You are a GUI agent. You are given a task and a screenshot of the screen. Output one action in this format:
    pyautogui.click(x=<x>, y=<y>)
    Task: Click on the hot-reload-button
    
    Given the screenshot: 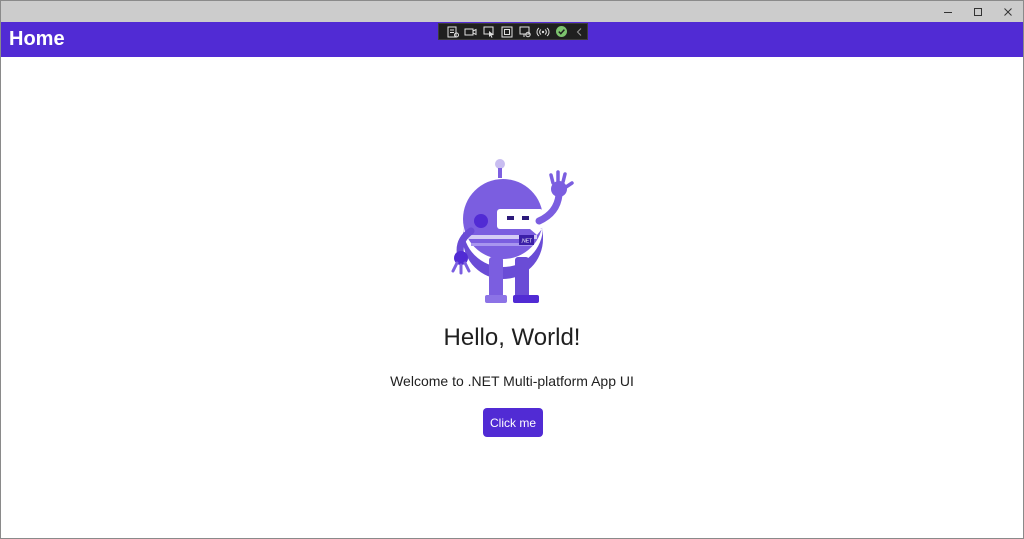 What is the action you would take?
    pyautogui.click(x=543, y=32)
    